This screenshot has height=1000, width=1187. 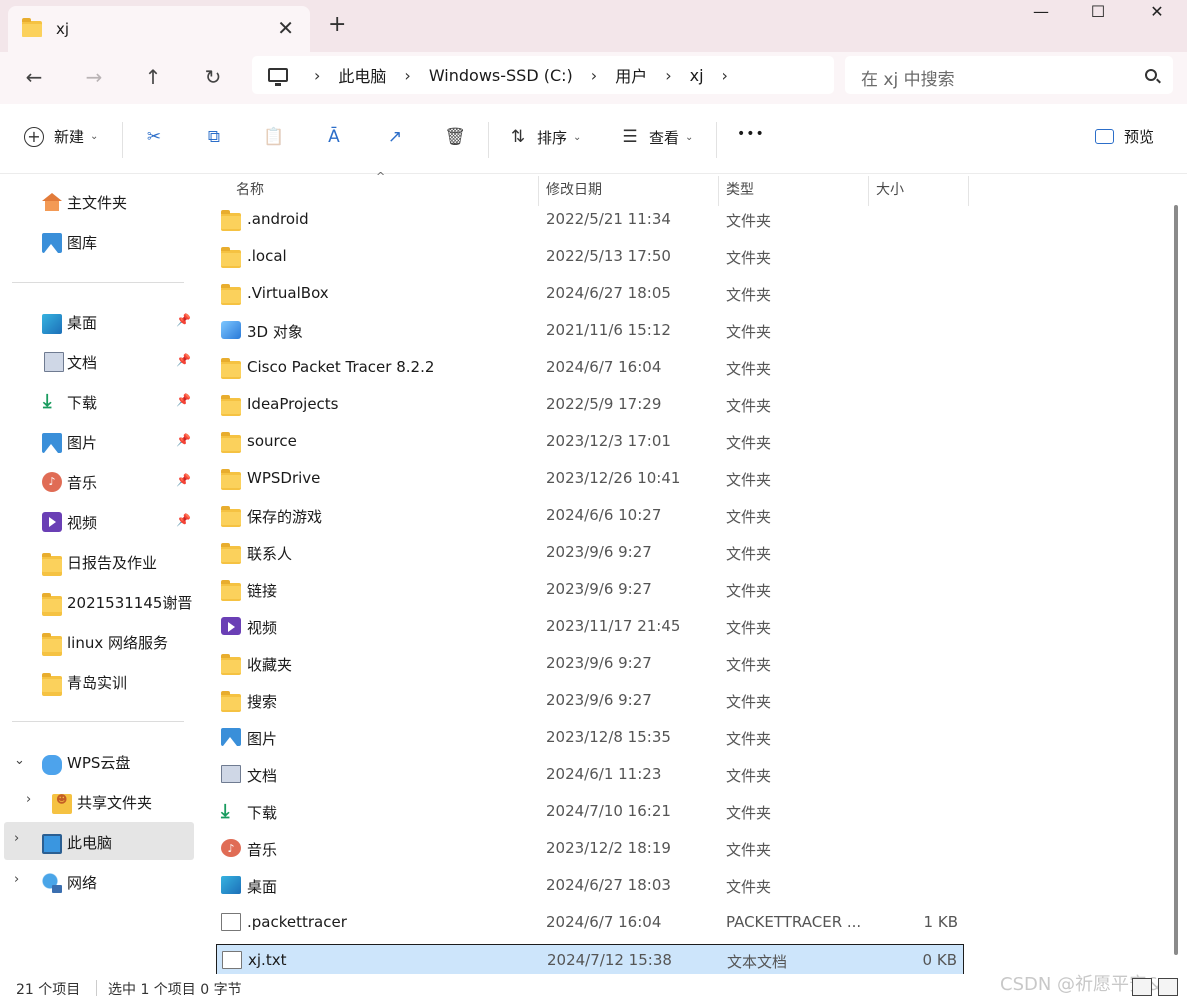 What do you see at coordinates (590, 701) in the screenshot?
I see `file-row: 搜索 2023/9/6 9:27 文件夹` at bounding box center [590, 701].